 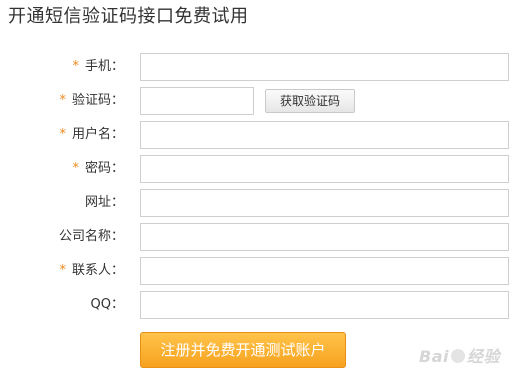 What do you see at coordinates (324, 169) in the screenshot?
I see `password-input` at bounding box center [324, 169].